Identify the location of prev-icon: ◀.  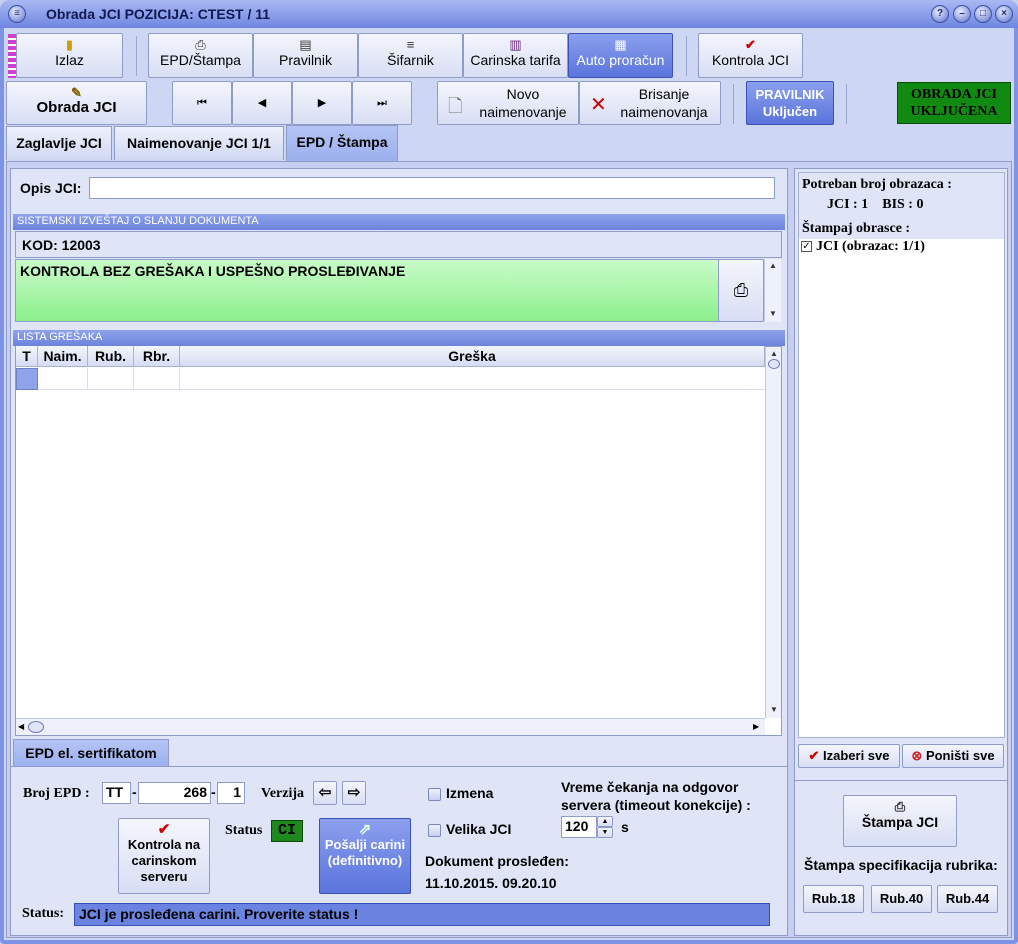
(262, 103).